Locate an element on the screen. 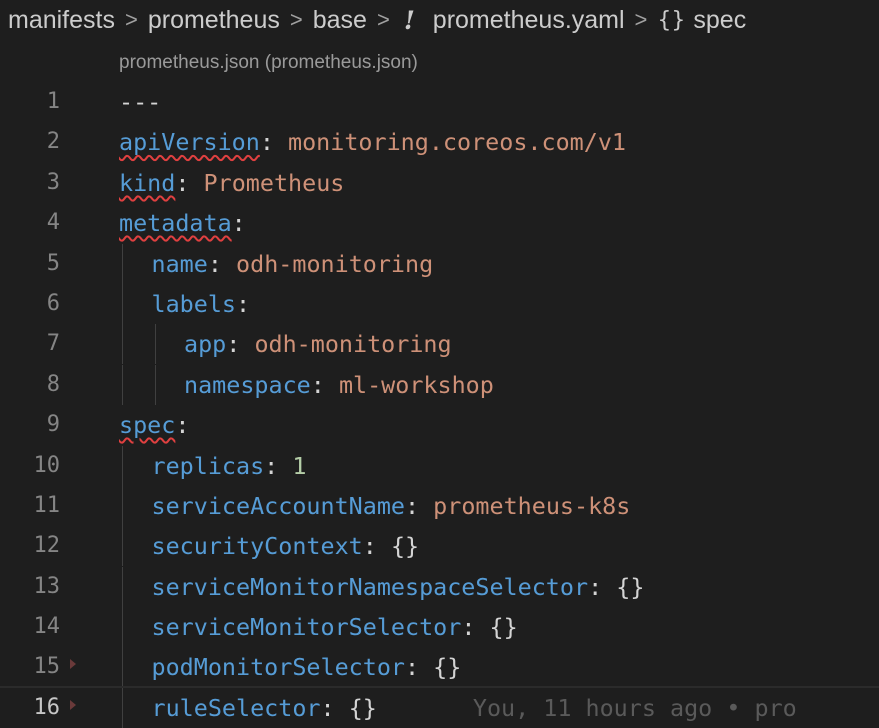  breadcrumb-item-file: prometheus.yaml is located at coordinates (529, 20).